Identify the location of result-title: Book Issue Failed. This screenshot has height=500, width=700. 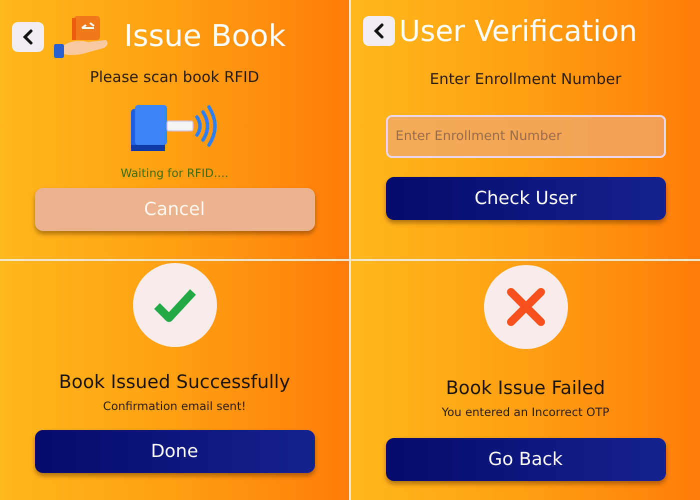
(526, 389).